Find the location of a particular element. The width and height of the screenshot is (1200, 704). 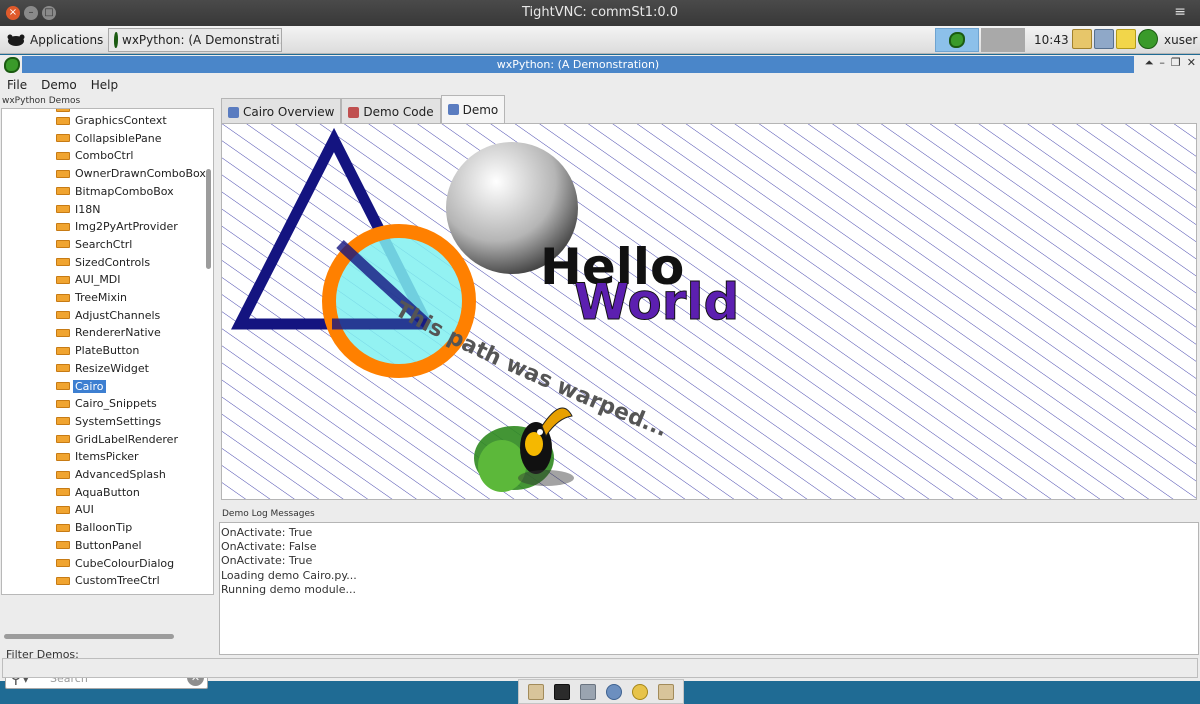

tab-demo: Demo is located at coordinates (473, 109).